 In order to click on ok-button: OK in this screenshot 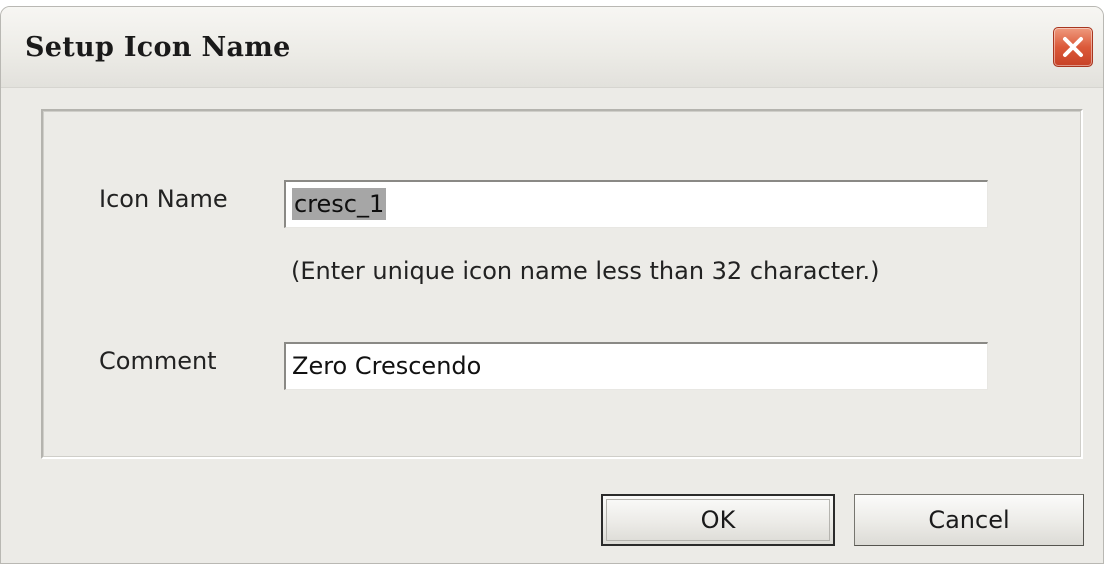, I will do `click(718, 520)`.